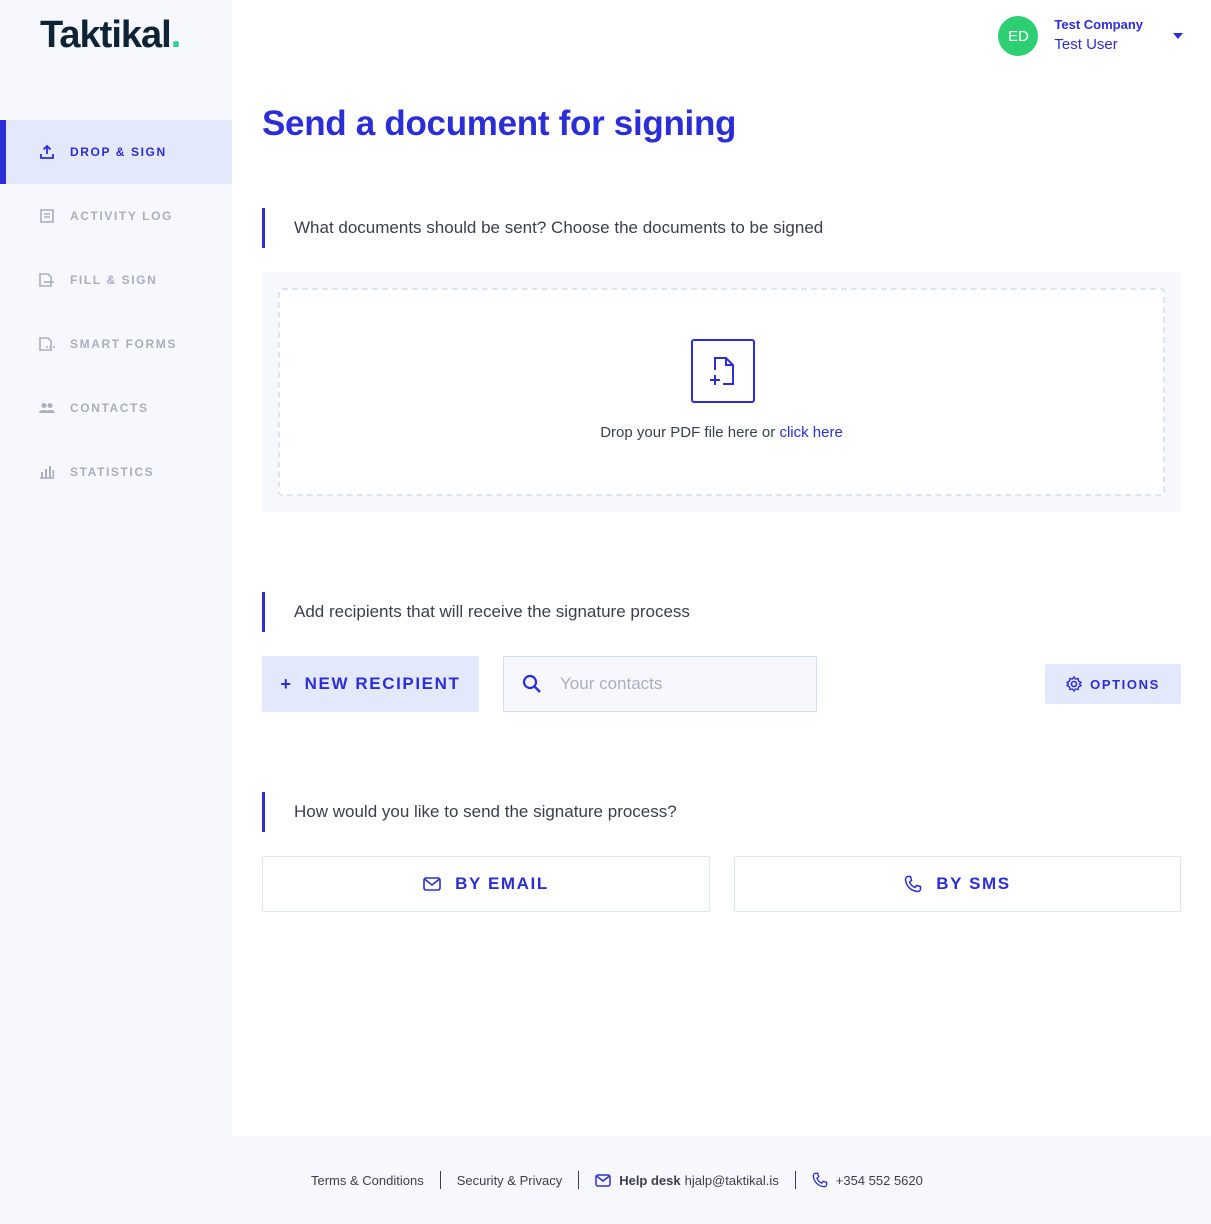 This screenshot has width=1211, height=1224. I want to click on click-here-link: click here, so click(810, 432).